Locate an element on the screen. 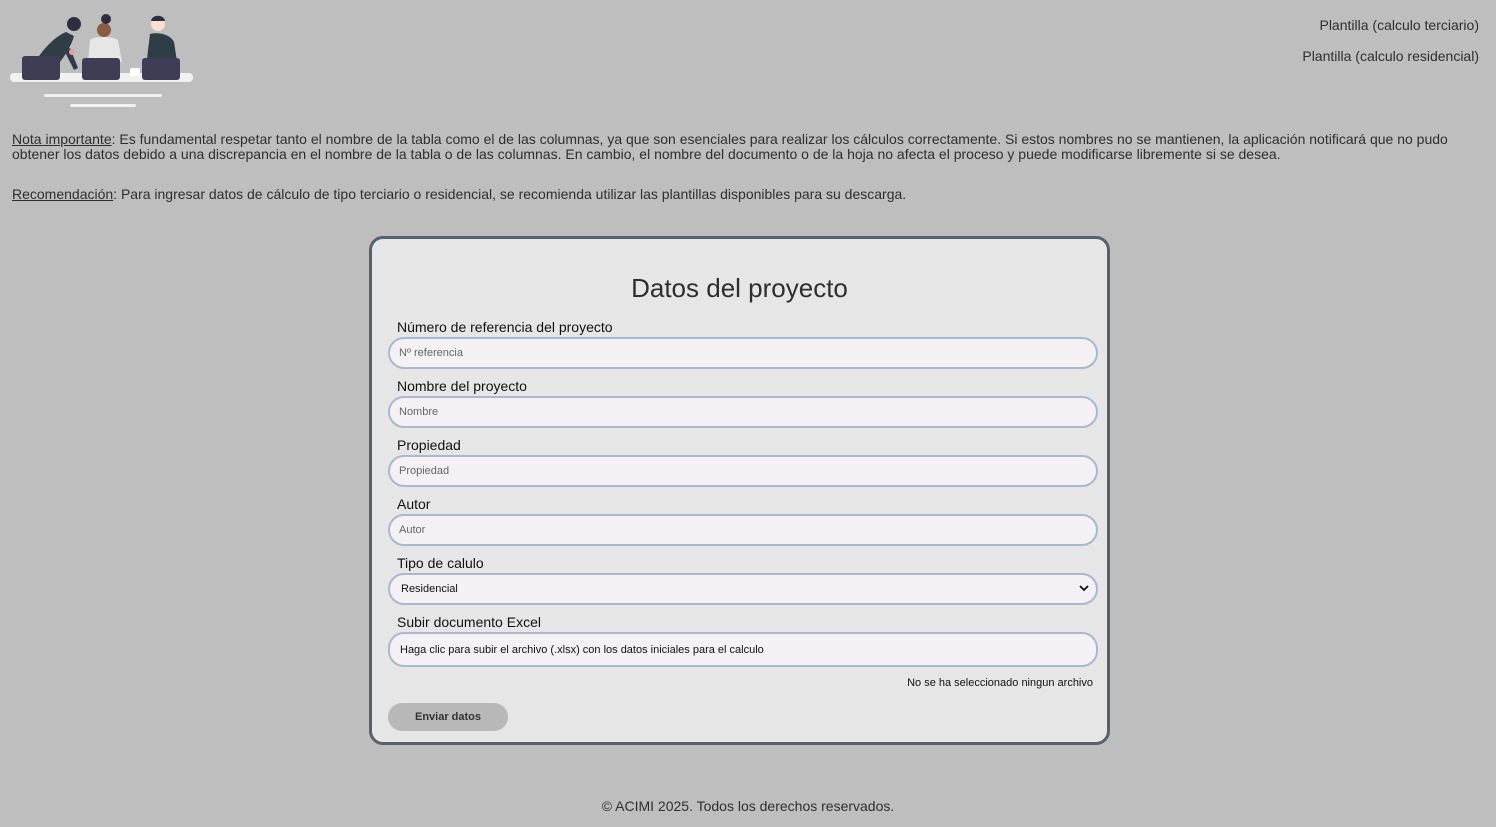  calc-type-label: Tipo de calulo is located at coordinates (440, 563).